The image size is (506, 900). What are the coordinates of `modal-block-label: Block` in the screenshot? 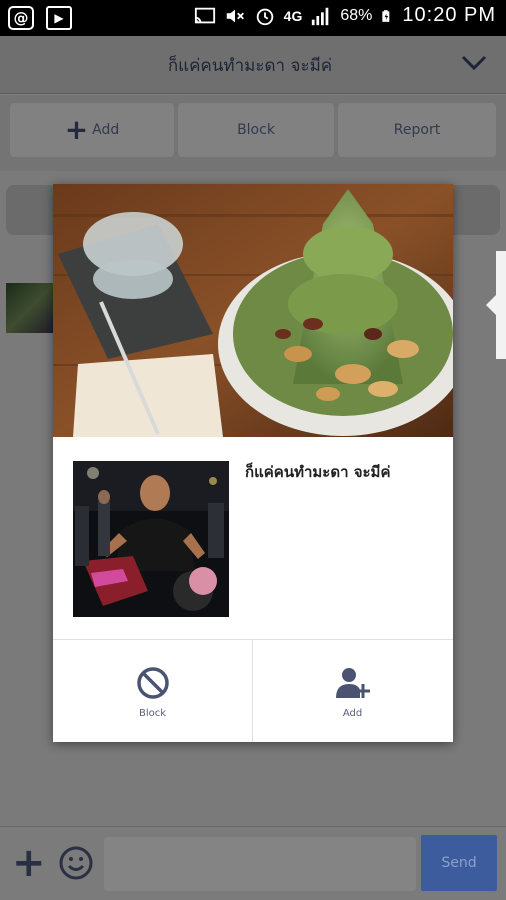 It's located at (152, 713).